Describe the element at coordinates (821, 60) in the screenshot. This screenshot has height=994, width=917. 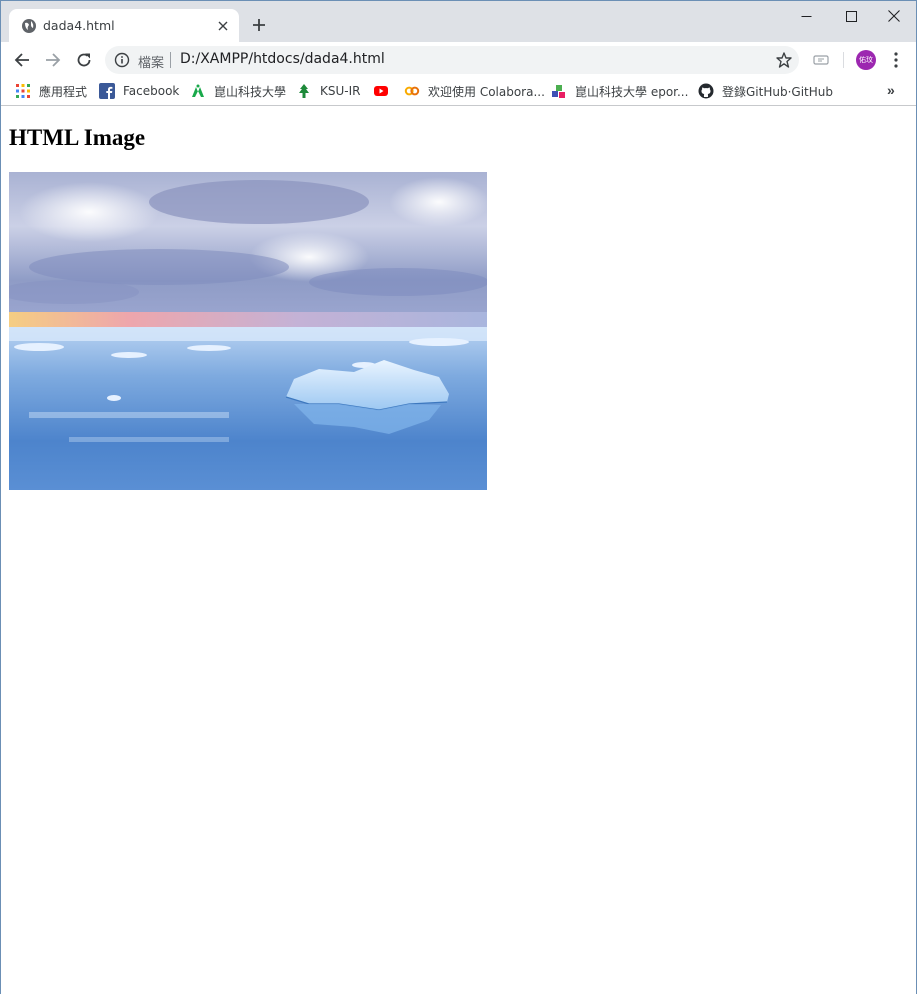
I see `extension-ticket-icon` at that location.